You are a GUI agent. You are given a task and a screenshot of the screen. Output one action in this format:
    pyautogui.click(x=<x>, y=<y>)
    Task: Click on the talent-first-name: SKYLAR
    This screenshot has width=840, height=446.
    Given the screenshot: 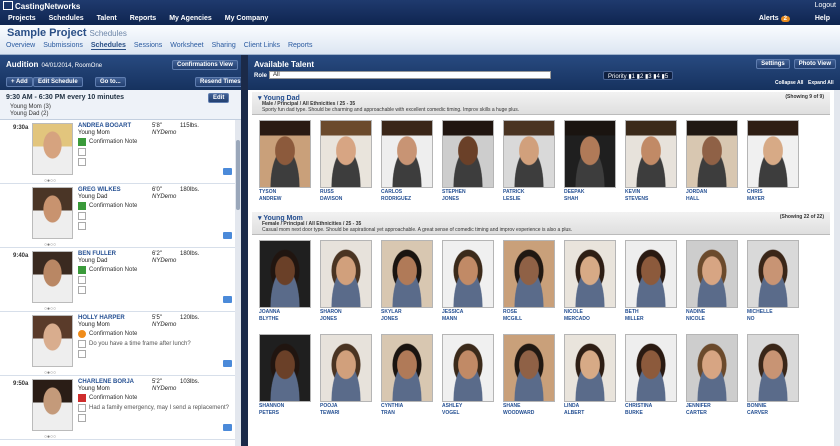 What is the action you would take?
    pyautogui.click(x=391, y=312)
    